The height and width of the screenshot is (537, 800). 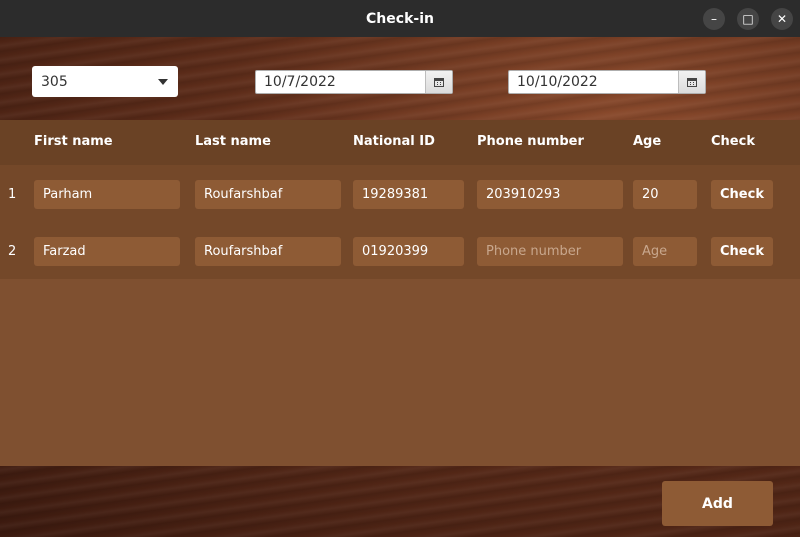 What do you see at coordinates (665, 251) in the screenshot?
I see `age-field: Age` at bounding box center [665, 251].